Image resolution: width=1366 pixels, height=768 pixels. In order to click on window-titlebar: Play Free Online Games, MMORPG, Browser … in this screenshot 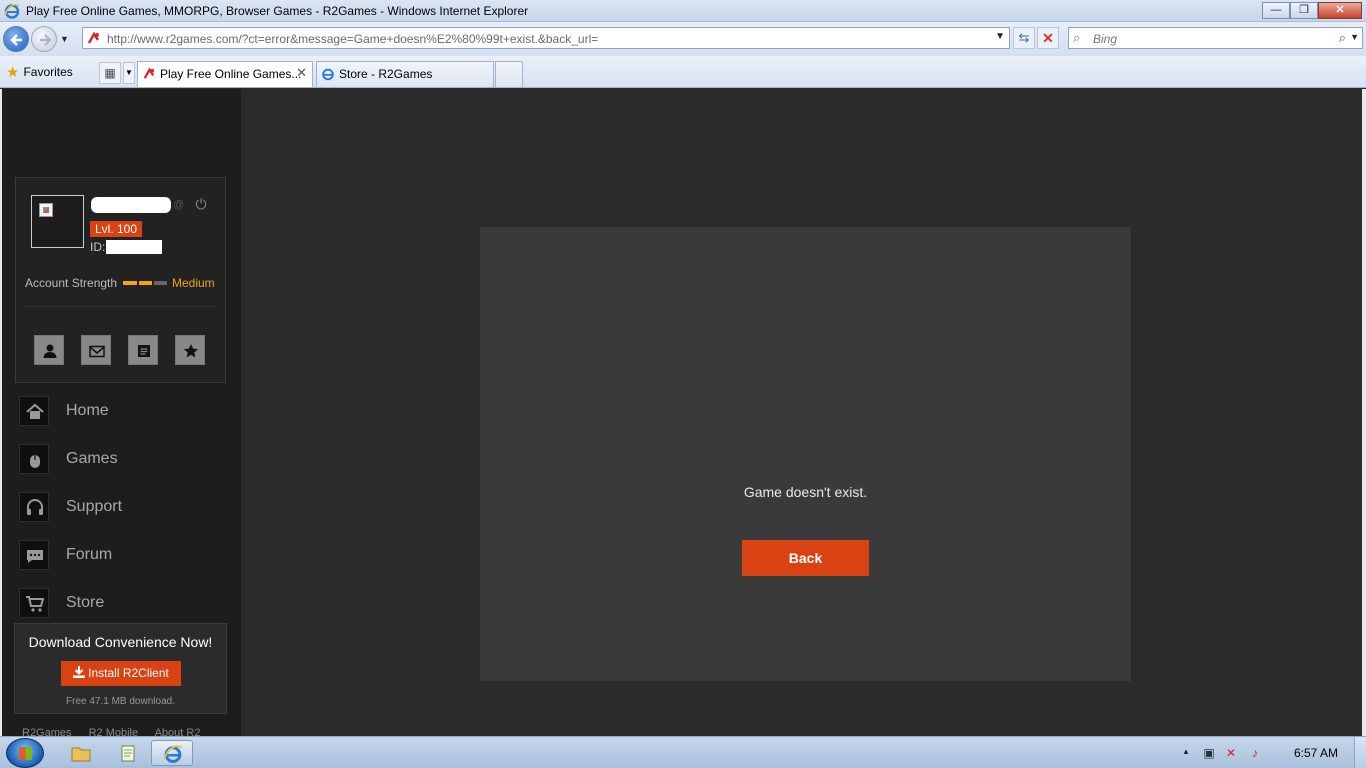, I will do `click(683, 11)`.